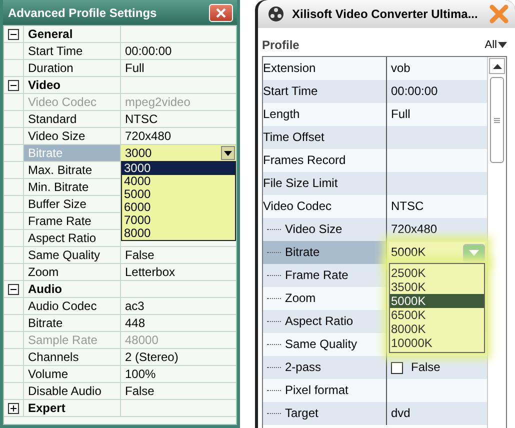 Image resolution: width=515 pixels, height=428 pixels. I want to click on bitrate-dropdown: 5000K, so click(437, 252).